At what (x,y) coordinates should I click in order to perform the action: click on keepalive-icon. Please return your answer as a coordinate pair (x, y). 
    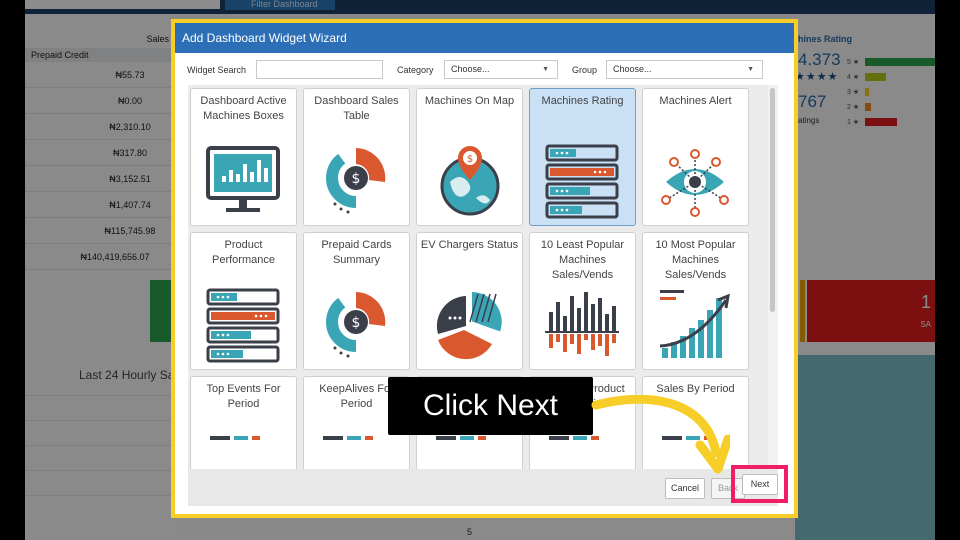
    Looking at the image, I should click on (348, 438).